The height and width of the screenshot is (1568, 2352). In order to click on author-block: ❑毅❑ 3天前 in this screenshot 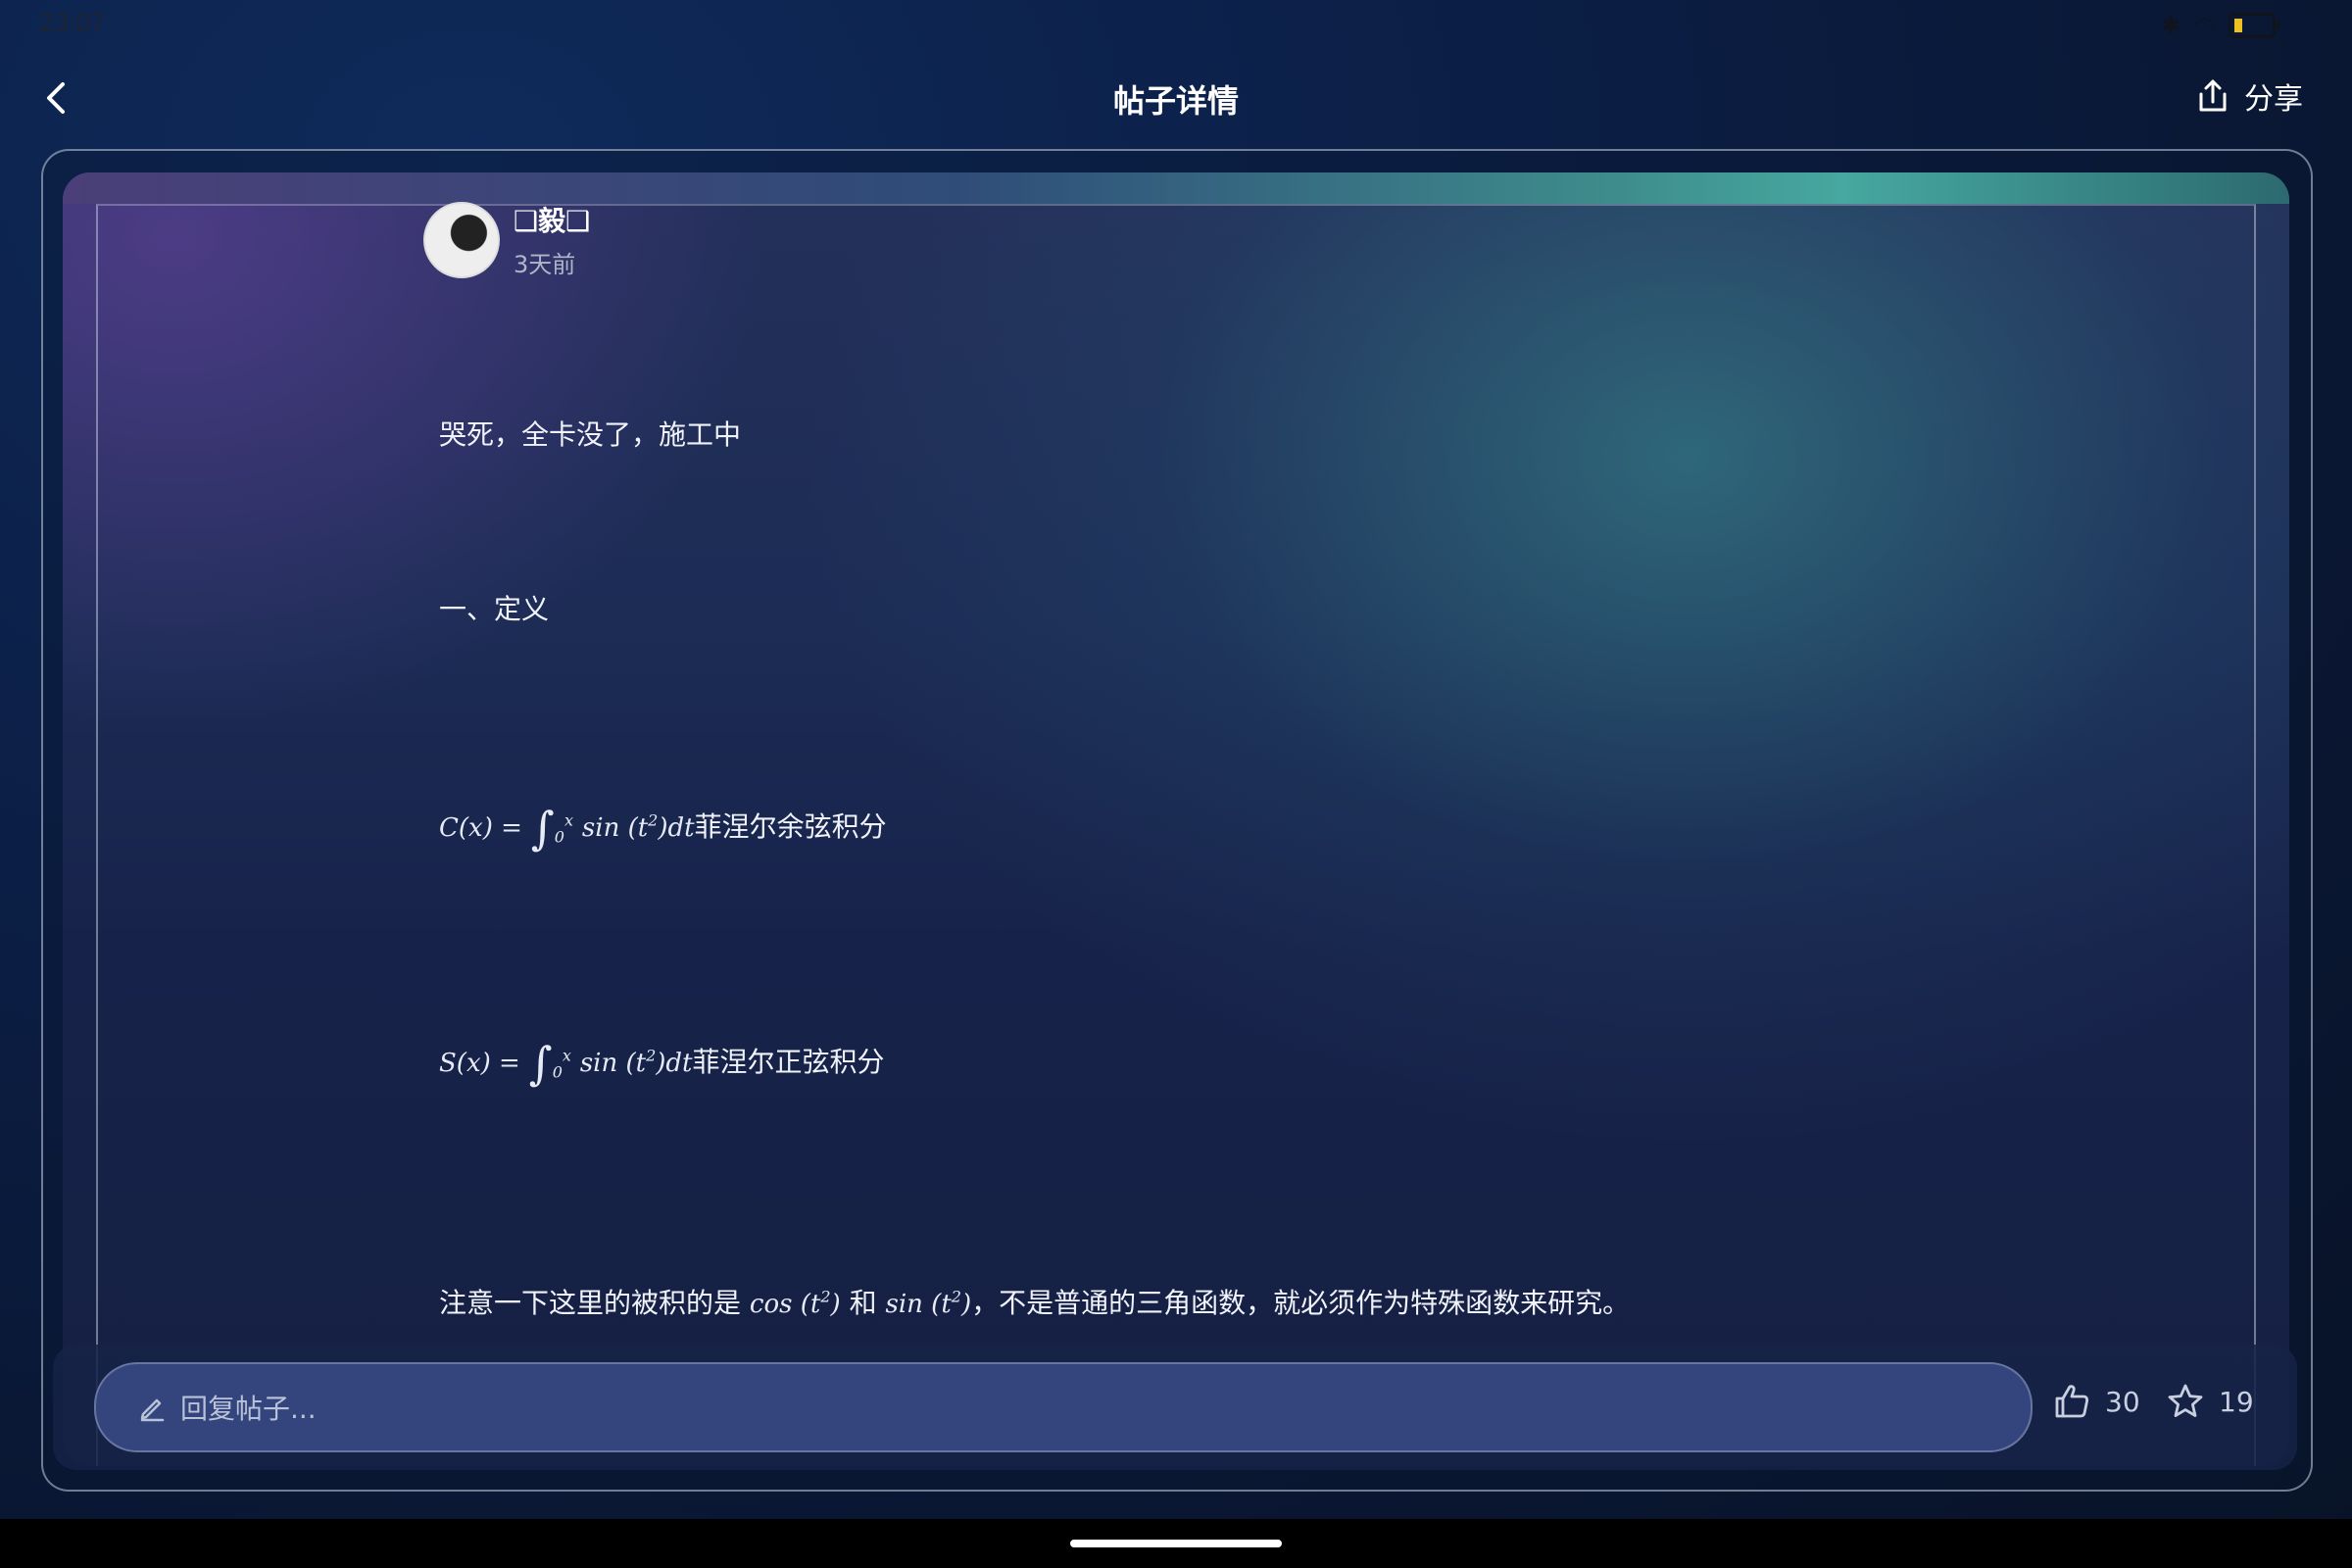, I will do `click(506, 239)`.